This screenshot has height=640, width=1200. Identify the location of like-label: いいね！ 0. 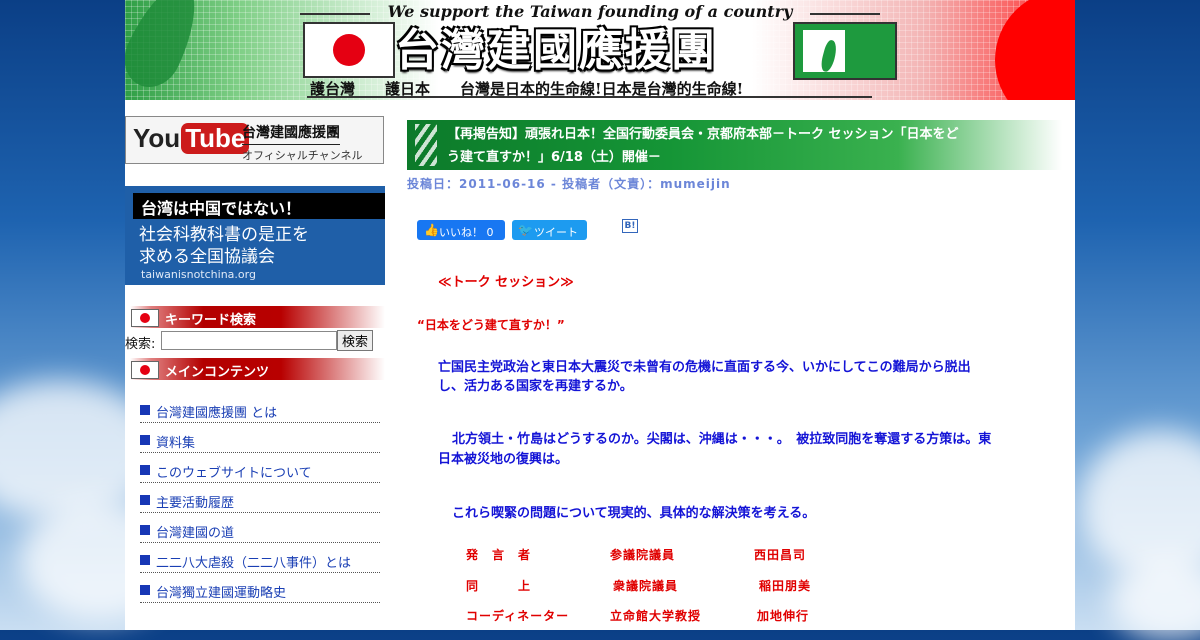
(466, 232).